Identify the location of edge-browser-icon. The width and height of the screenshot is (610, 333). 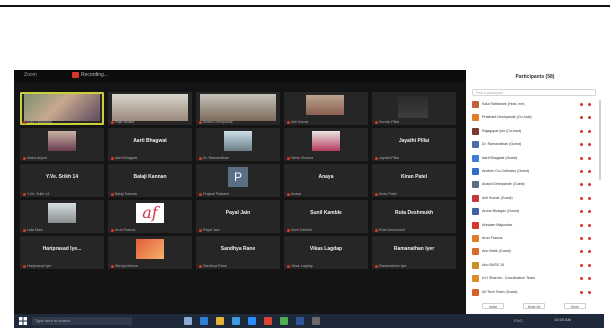
(204, 321).